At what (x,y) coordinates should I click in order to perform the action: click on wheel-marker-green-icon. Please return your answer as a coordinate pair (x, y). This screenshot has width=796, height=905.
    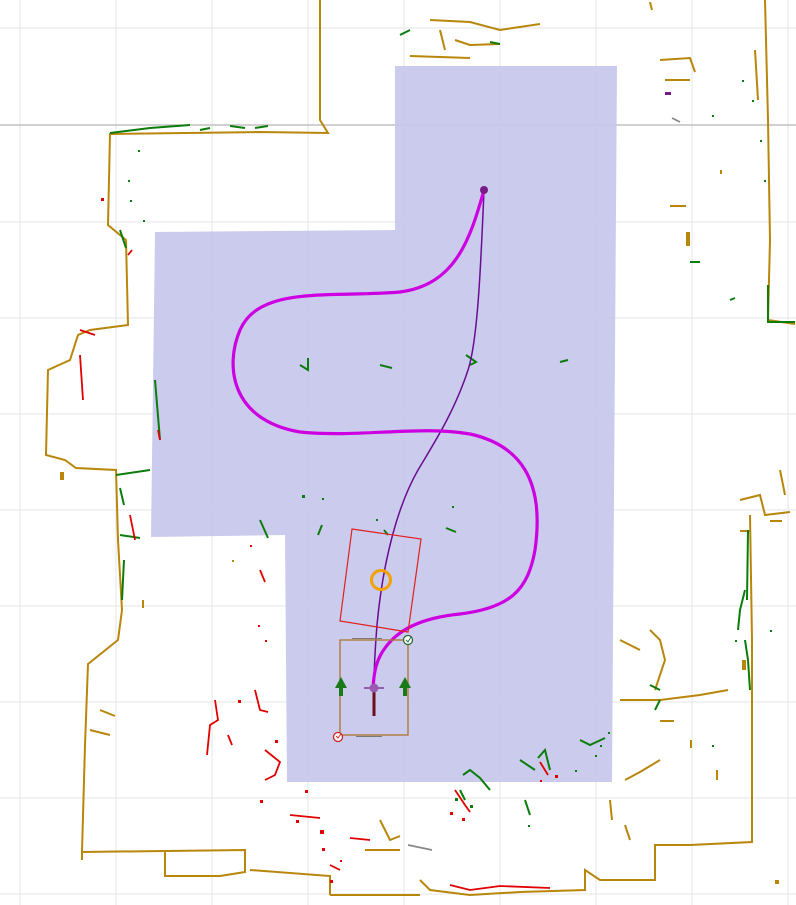
    Looking at the image, I should click on (408, 640).